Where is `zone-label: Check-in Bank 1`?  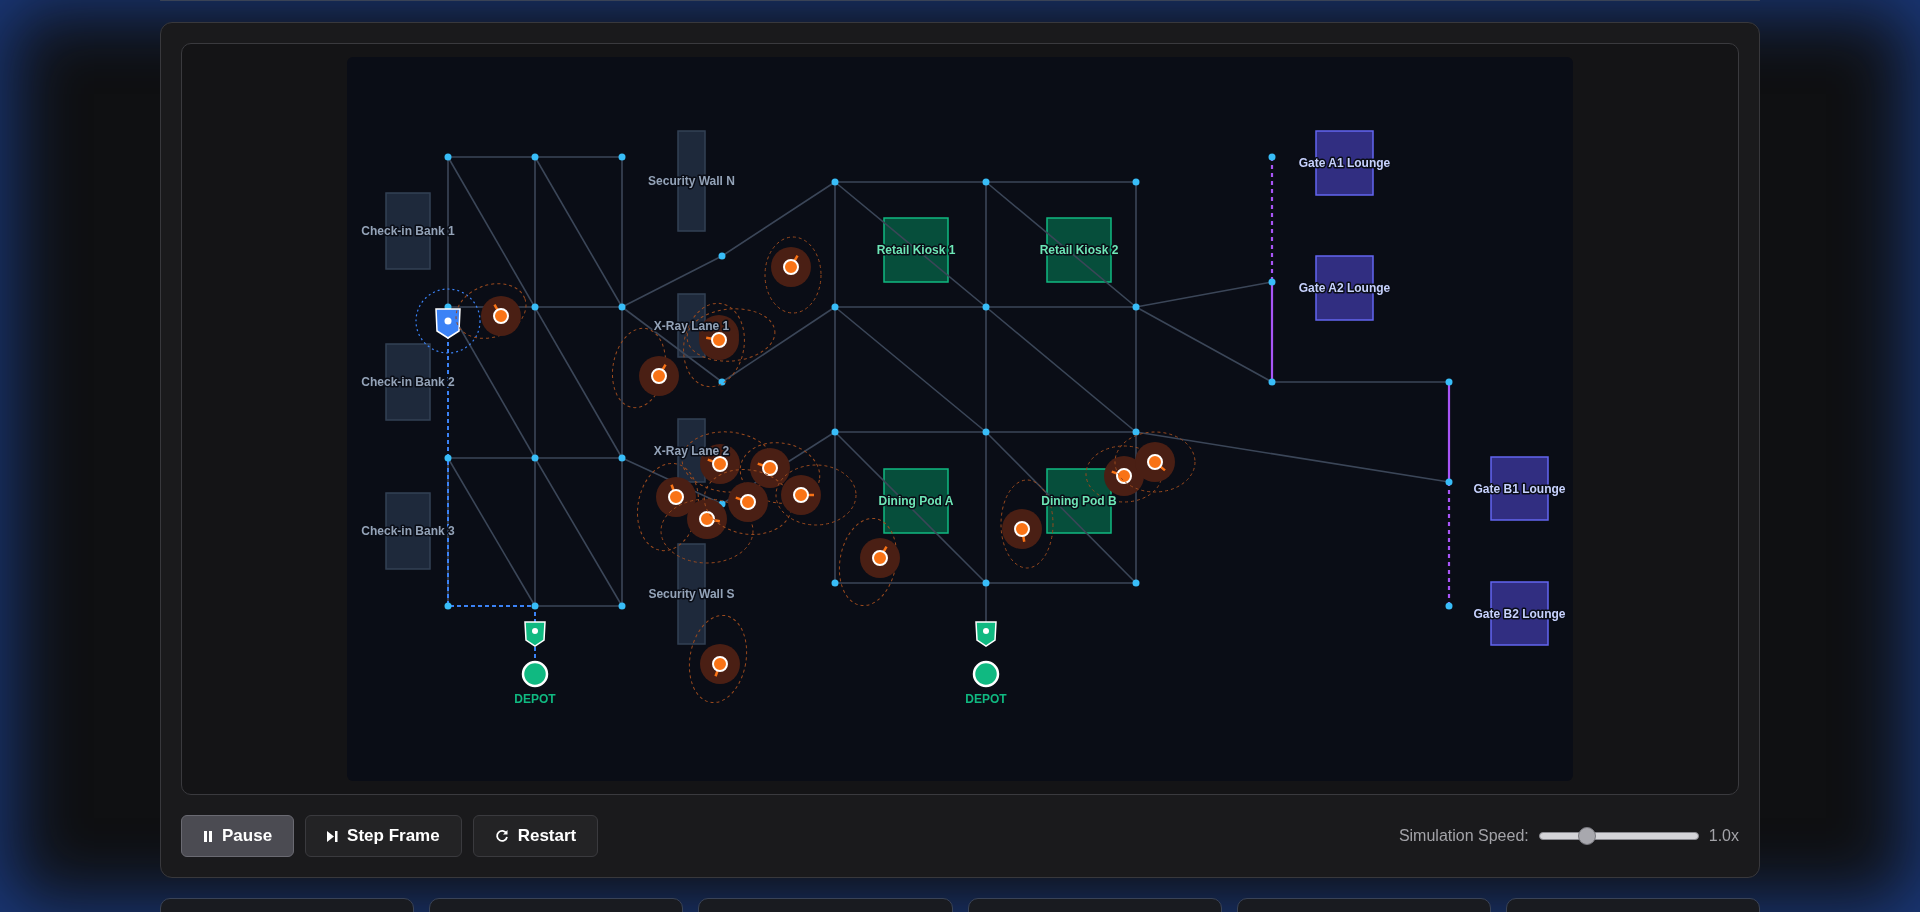
zone-label: Check-in Bank 1 is located at coordinates (408, 231).